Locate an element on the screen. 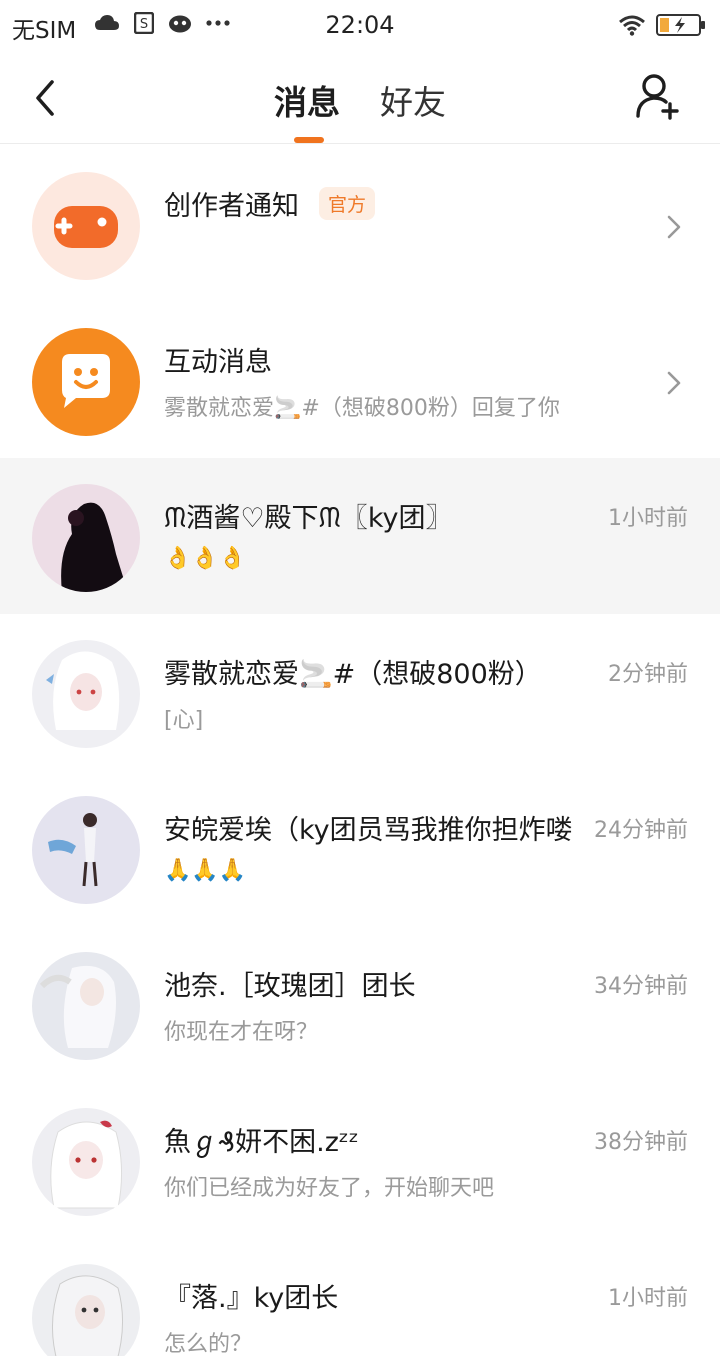  last-message: 怎么的？ is located at coordinates (208, 1344).